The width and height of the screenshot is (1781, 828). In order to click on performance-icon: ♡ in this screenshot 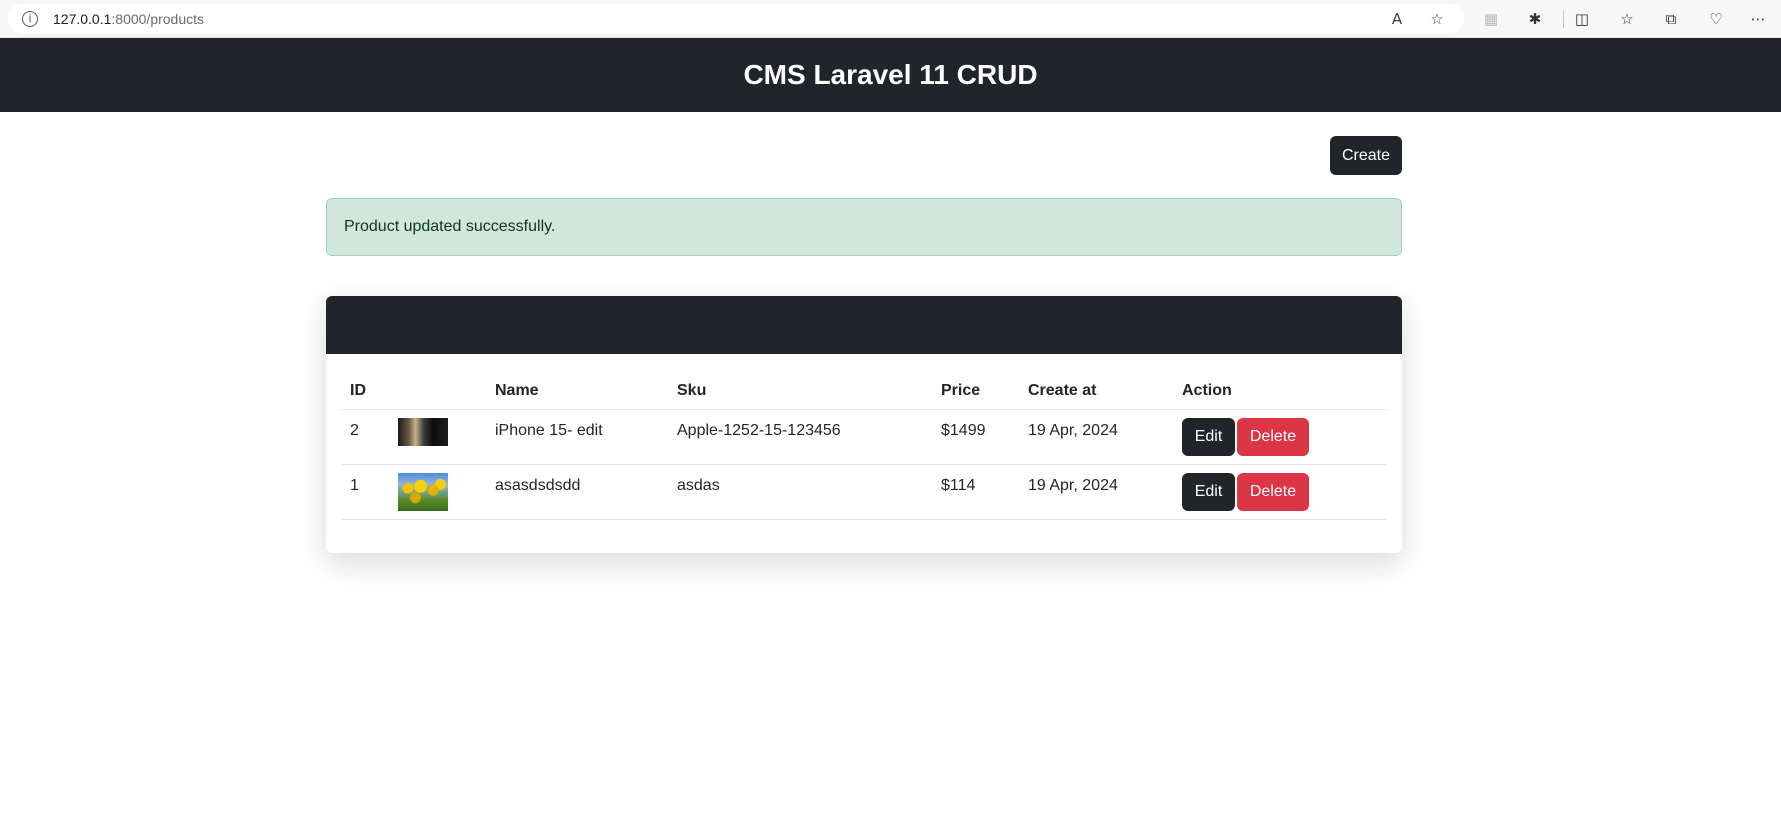, I will do `click(1716, 19)`.